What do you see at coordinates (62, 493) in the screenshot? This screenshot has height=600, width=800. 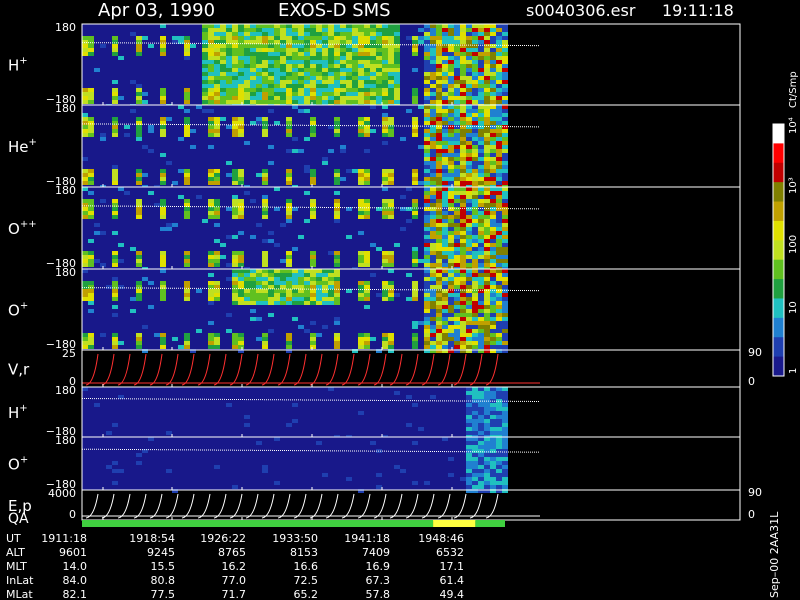 I see `ytick-top: 4000` at bounding box center [62, 493].